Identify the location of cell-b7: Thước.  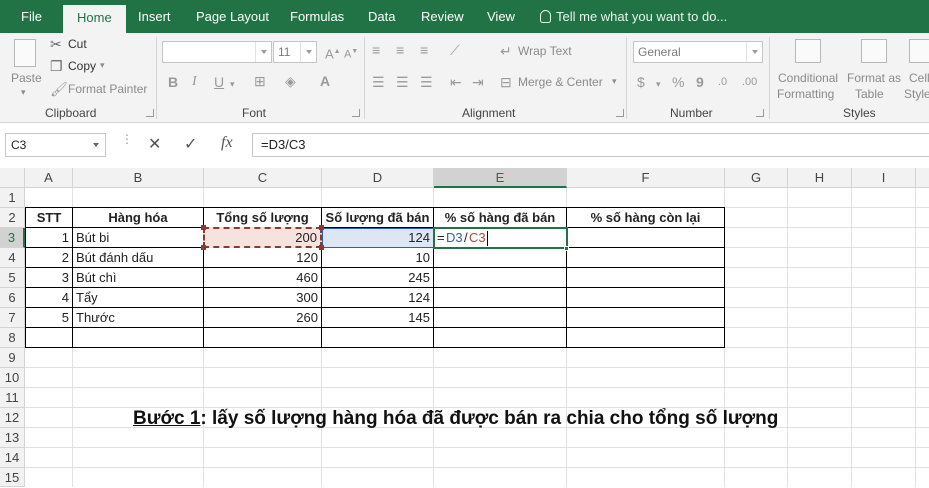
(138, 317).